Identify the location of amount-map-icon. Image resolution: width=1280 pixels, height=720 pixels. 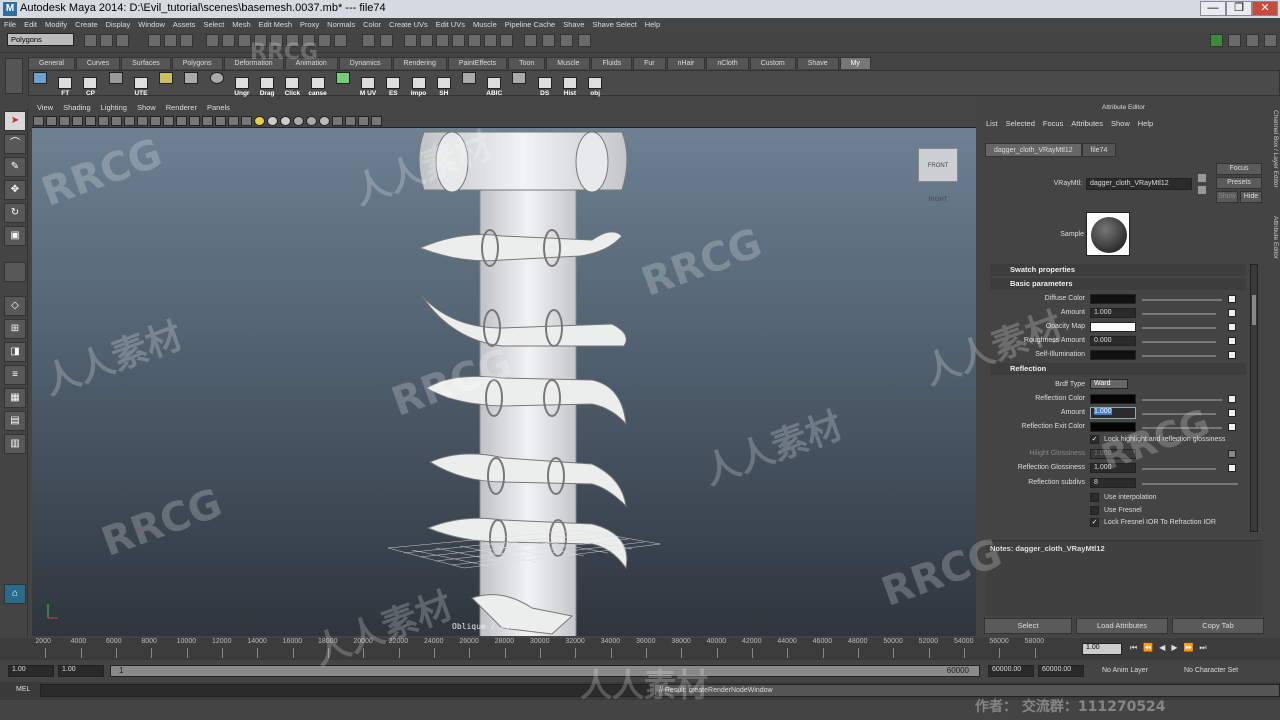
(1232, 313).